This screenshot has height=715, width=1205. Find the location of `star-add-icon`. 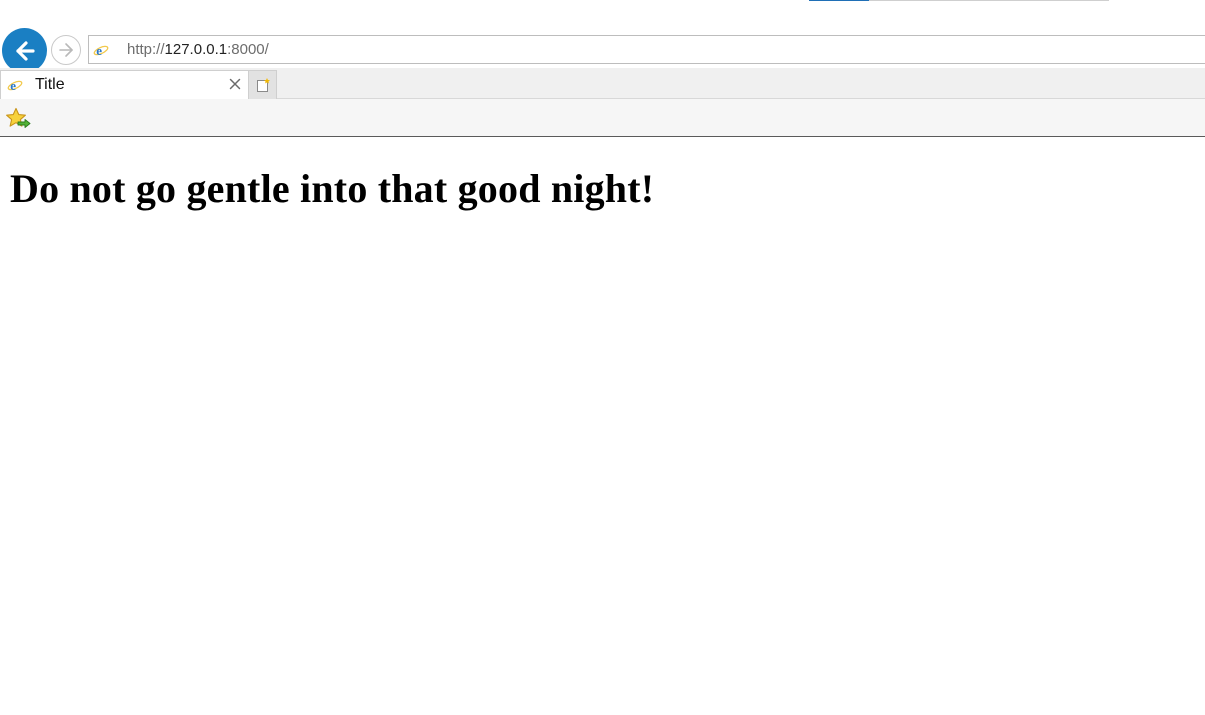

star-add-icon is located at coordinates (18, 117).